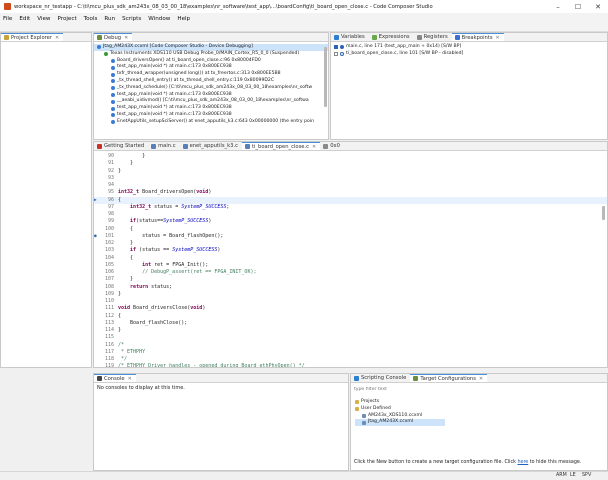 This screenshot has height=480, width=608. I want to click on code-line: 97 int32_t status = SystemP_SUCCESS;, so click(350, 207).